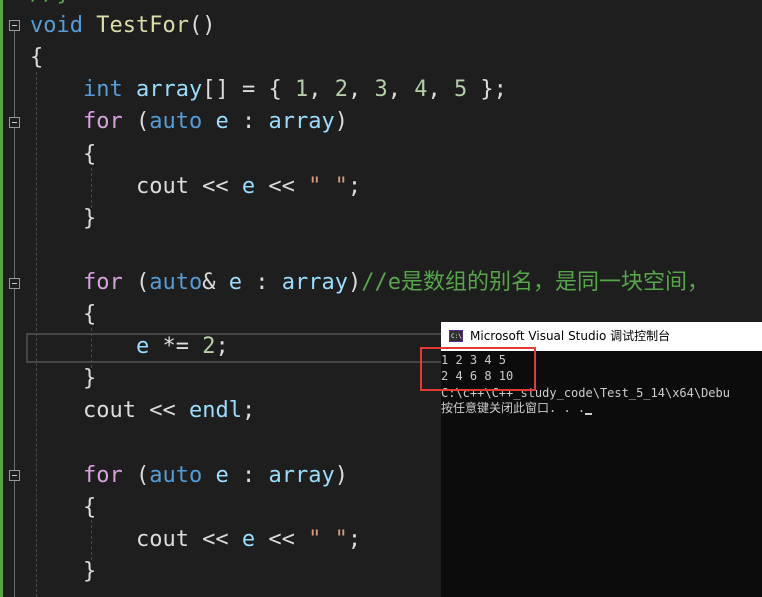 Image resolution: width=762 pixels, height=597 pixels. I want to click on code-token: &, so click(215, 282).